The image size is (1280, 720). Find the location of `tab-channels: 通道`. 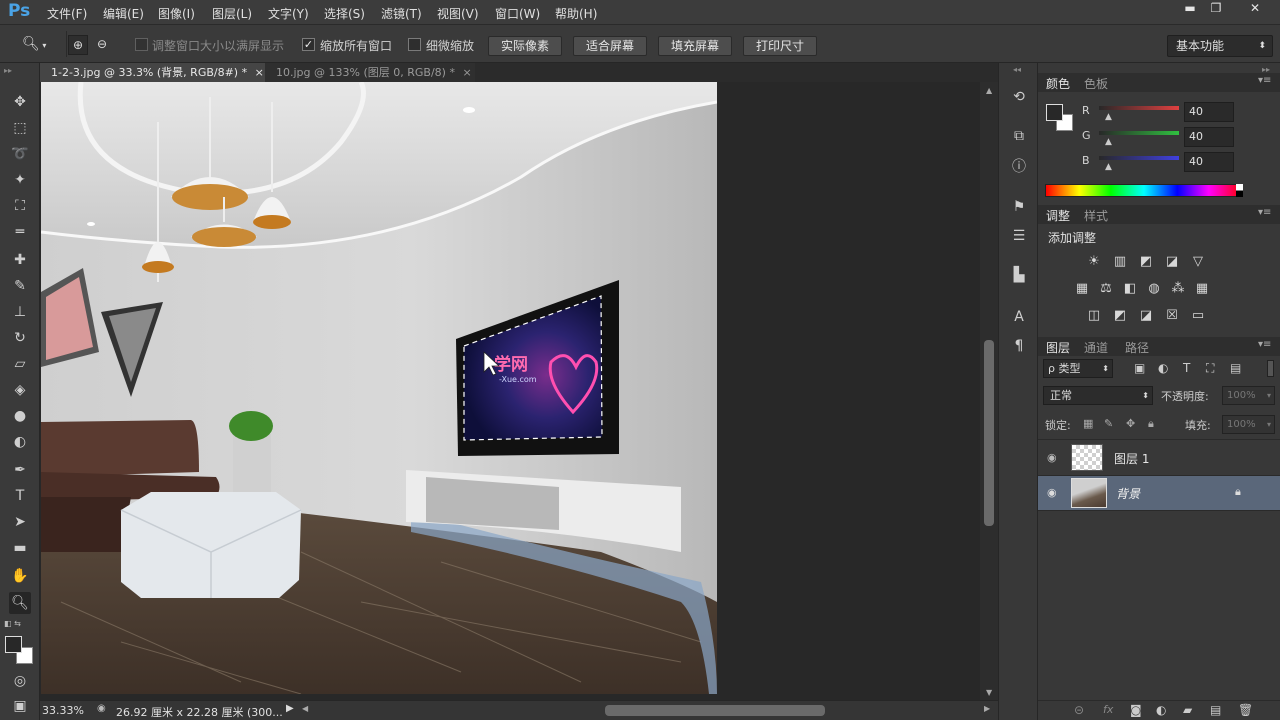

tab-channels: 通道 is located at coordinates (1096, 347).